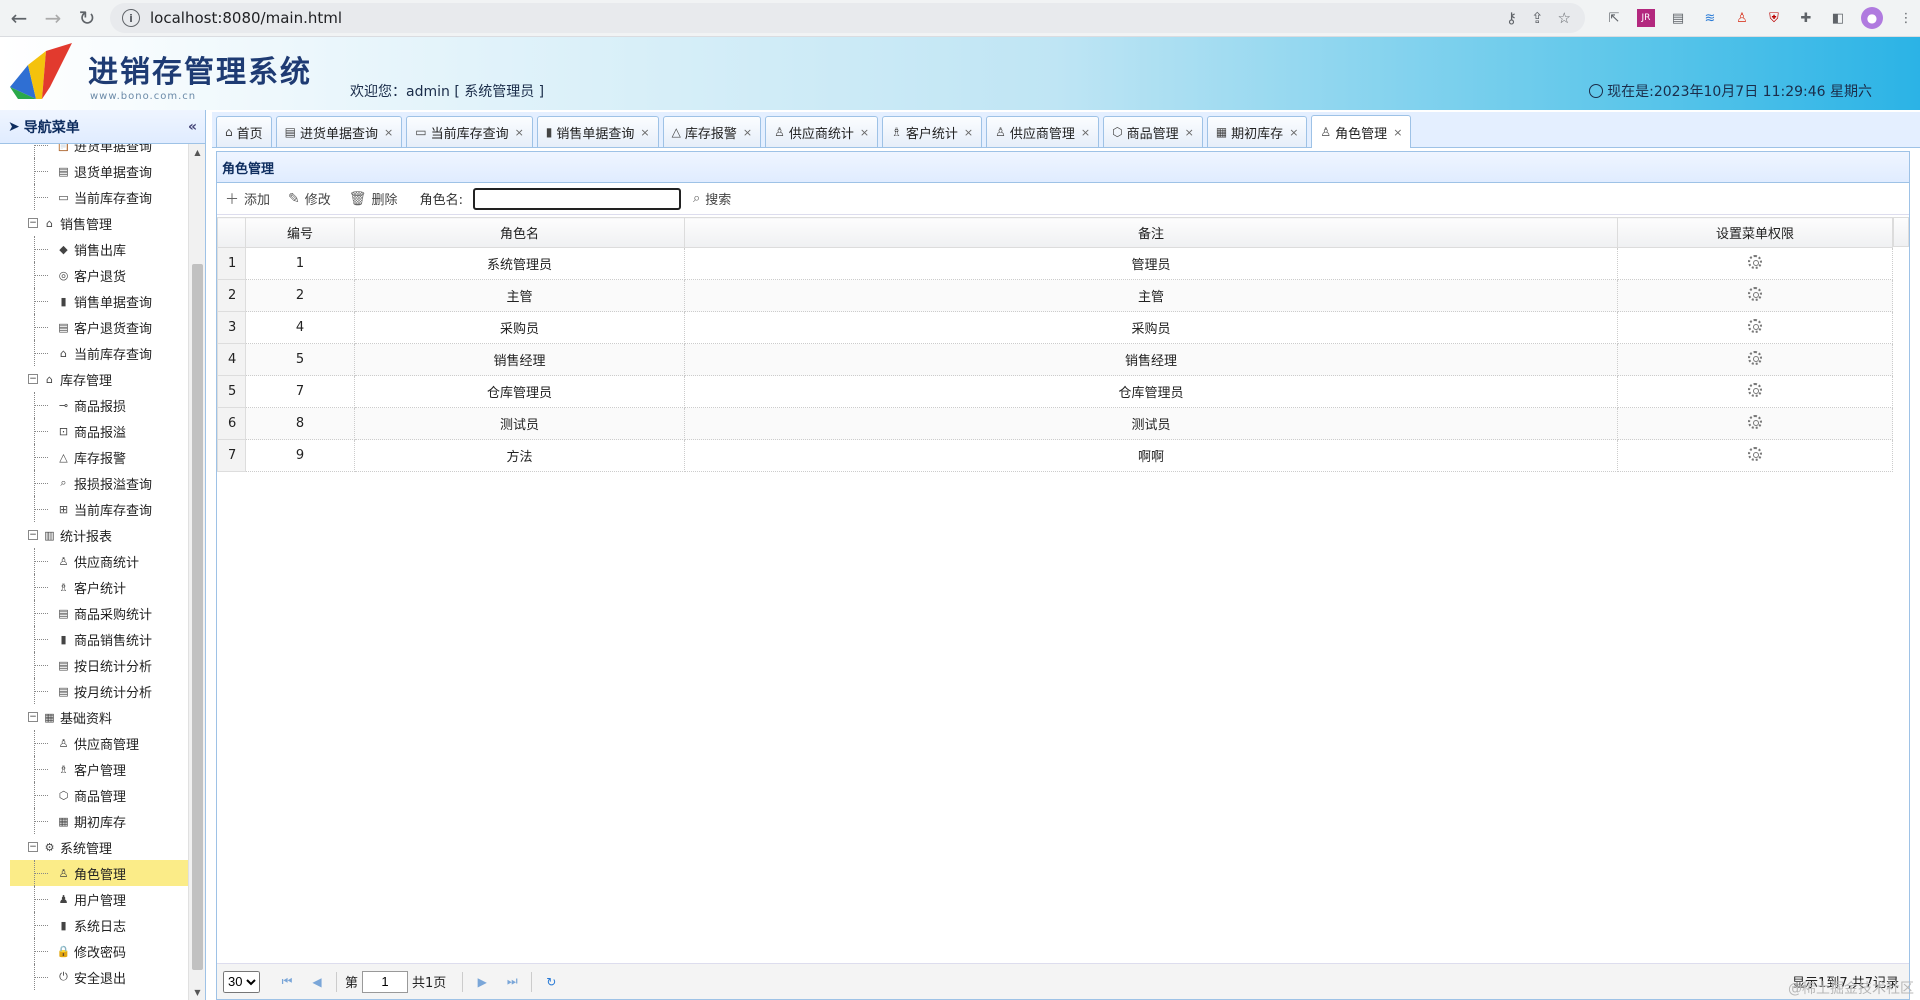 The width and height of the screenshot is (1920, 1000). What do you see at coordinates (1055, 295) in the screenshot?
I see `table-row: 2 2 主管 主管` at bounding box center [1055, 295].